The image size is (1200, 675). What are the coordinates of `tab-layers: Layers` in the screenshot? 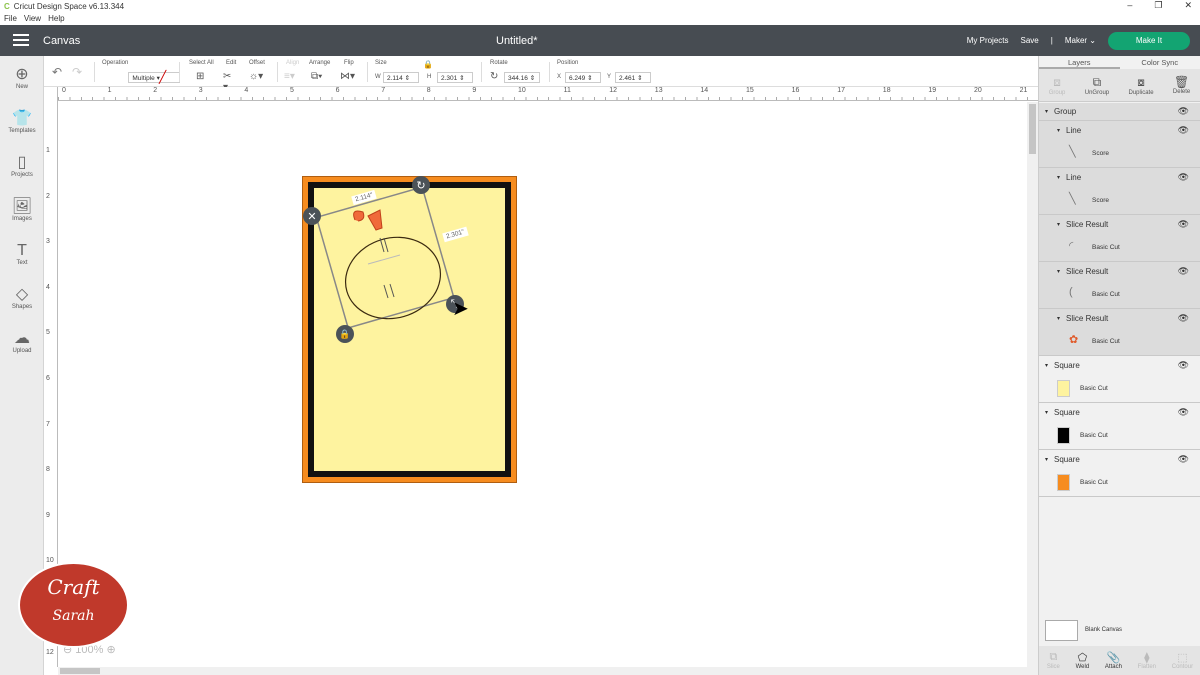 It's located at (1079, 62).